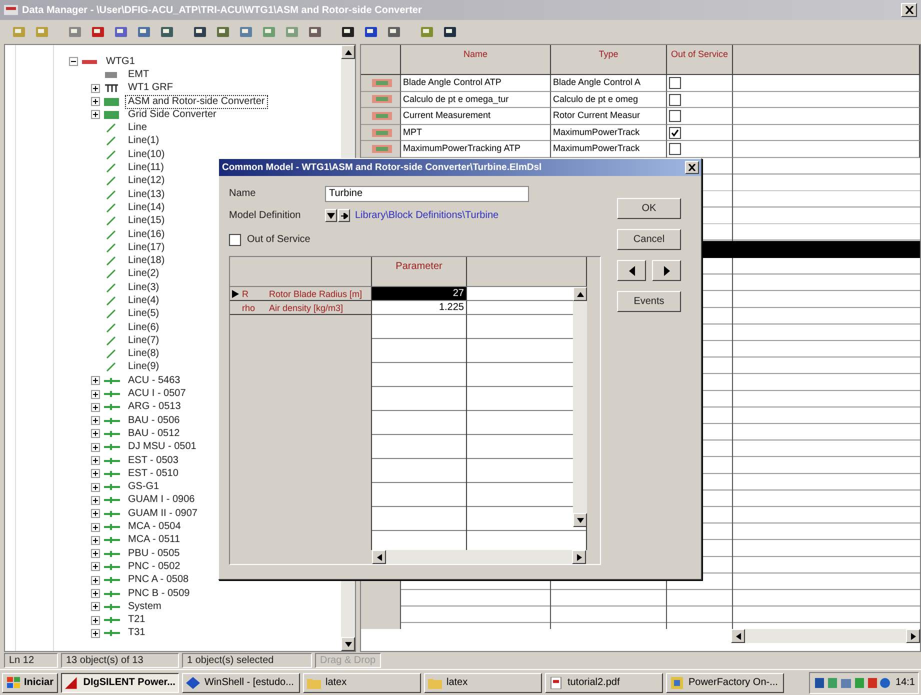  I want to click on tree-item: Grid Side Converter, so click(172, 115).